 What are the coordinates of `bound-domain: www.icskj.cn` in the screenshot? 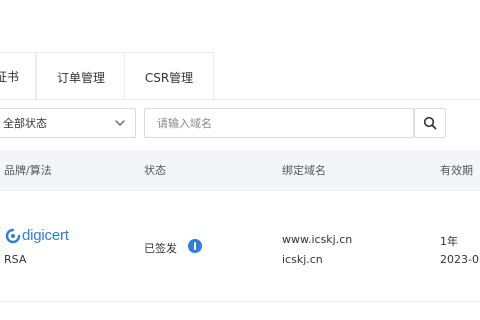 It's located at (317, 239).